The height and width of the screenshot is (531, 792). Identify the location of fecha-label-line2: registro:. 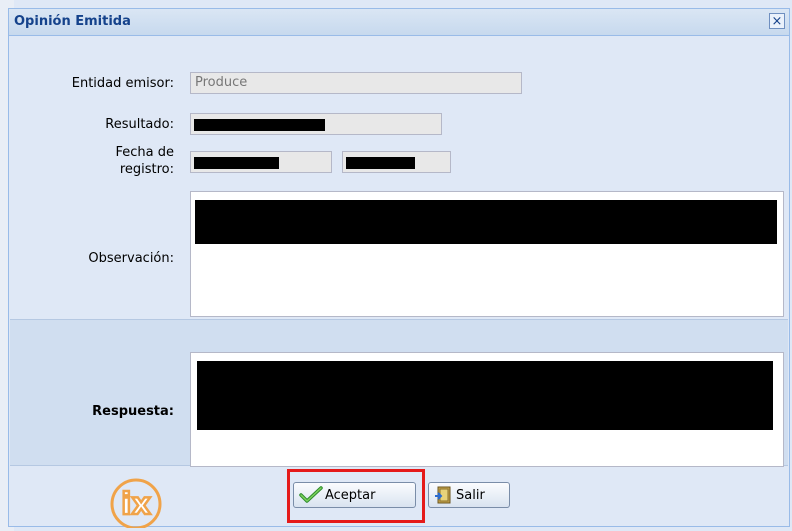
(146, 169).